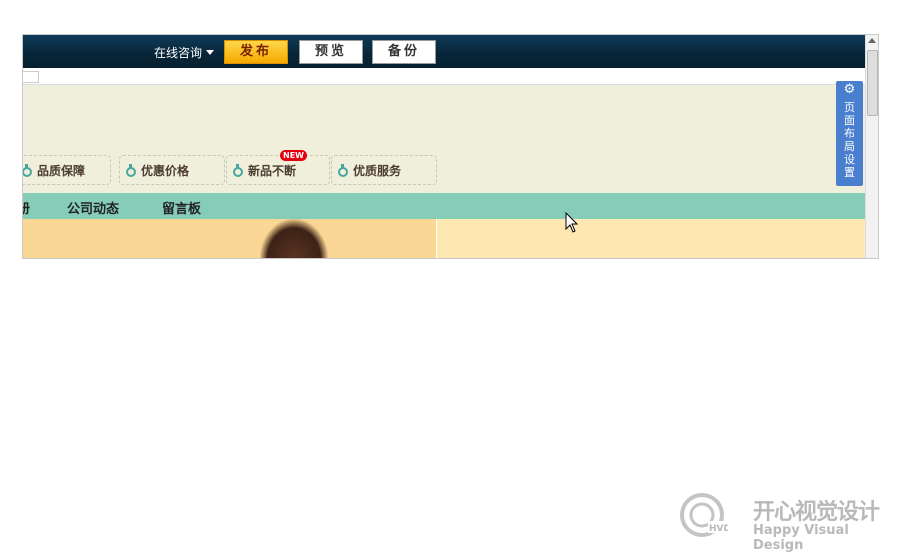 The height and width of the screenshot is (553, 900). What do you see at coordinates (444, 206) in the screenshot?
I see `site-nav: 册 公司动态 留言板` at bounding box center [444, 206].